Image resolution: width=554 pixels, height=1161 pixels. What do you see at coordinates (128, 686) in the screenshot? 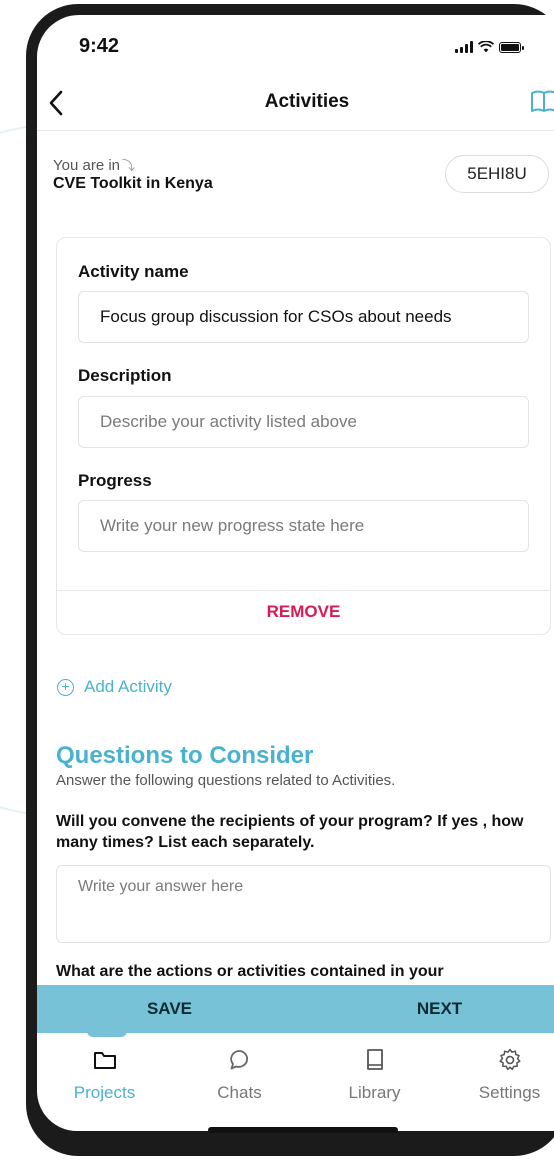
I see `add-activity-label: Add Activity` at bounding box center [128, 686].